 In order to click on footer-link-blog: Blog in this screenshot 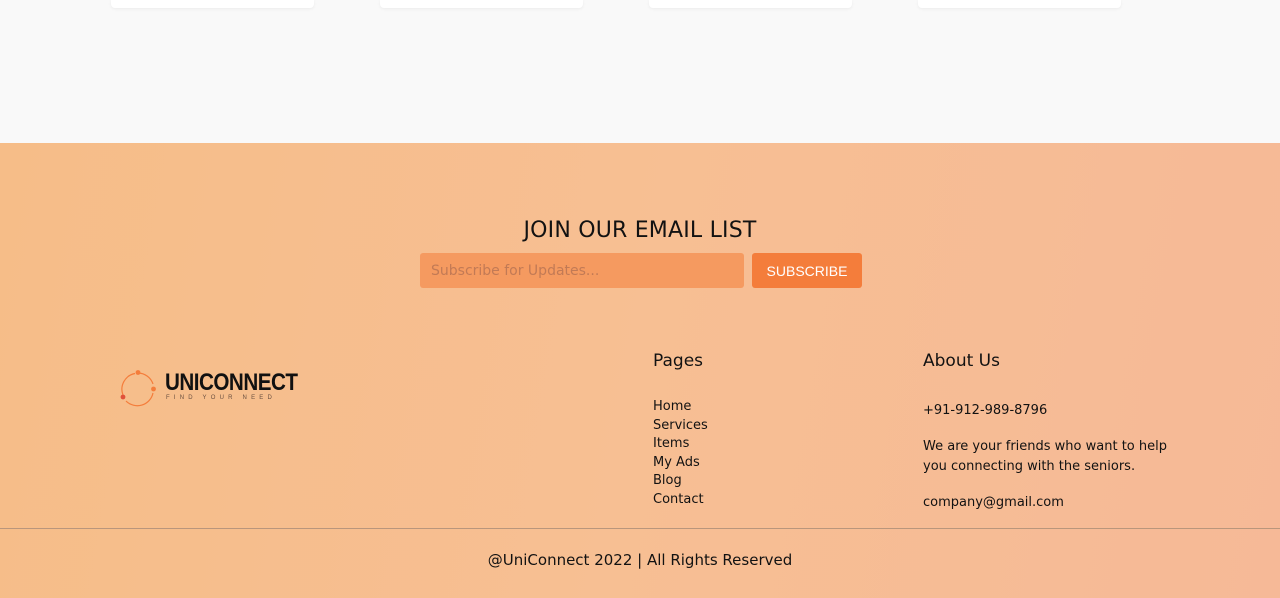, I will do `click(680, 481)`.